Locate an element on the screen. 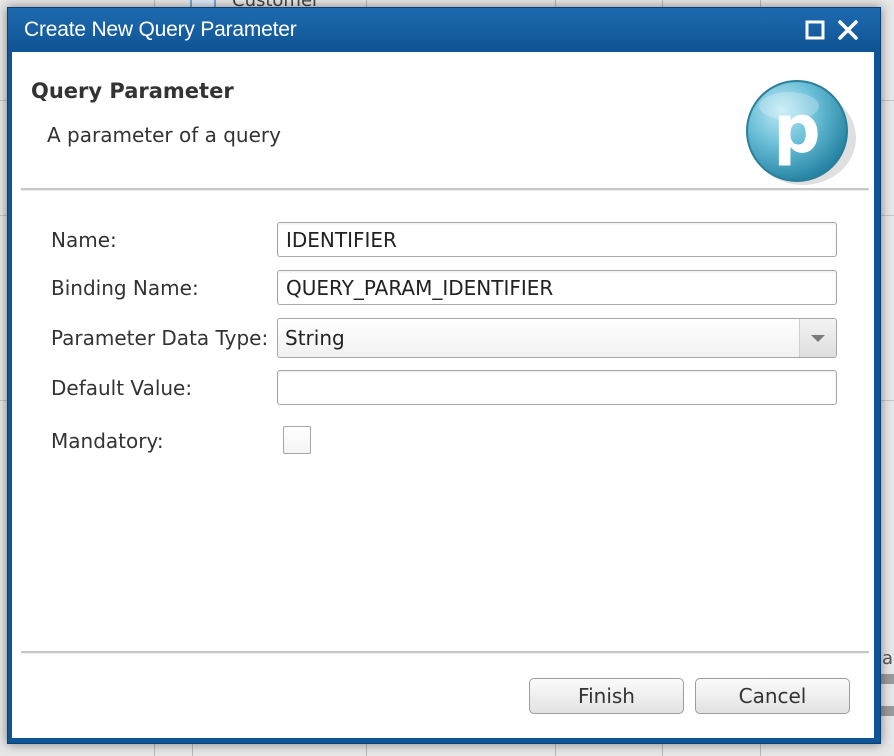 Image resolution: width=894 pixels, height=756 pixels. header-separator is located at coordinates (445, 189).